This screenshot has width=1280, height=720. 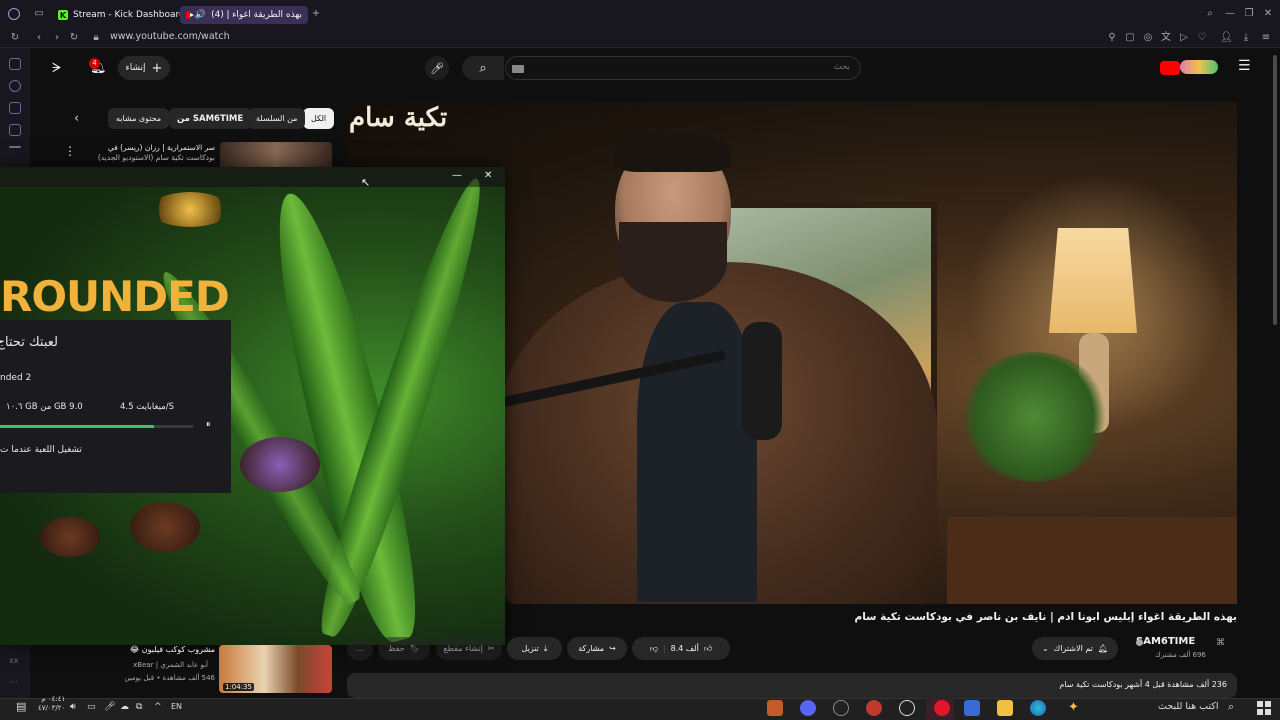 I want to click on file-explorer-icon, so click(x=1005, y=708).